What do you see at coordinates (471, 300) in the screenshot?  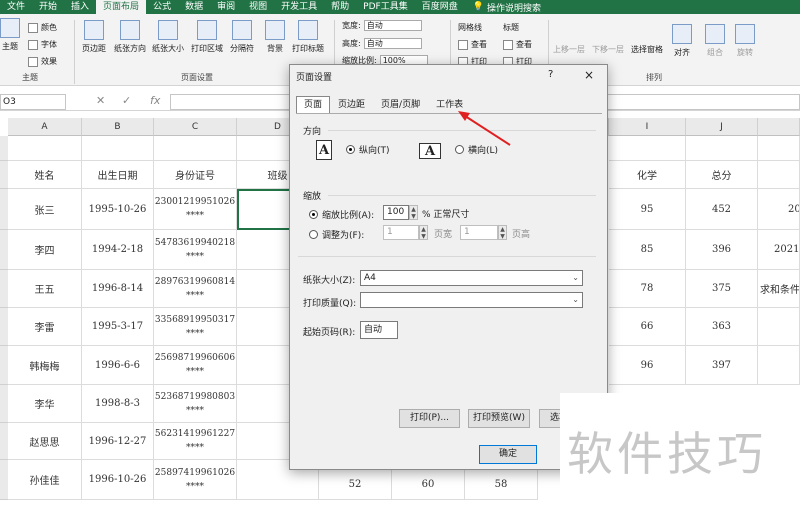 I see `print-quality-select: ⌄` at bounding box center [471, 300].